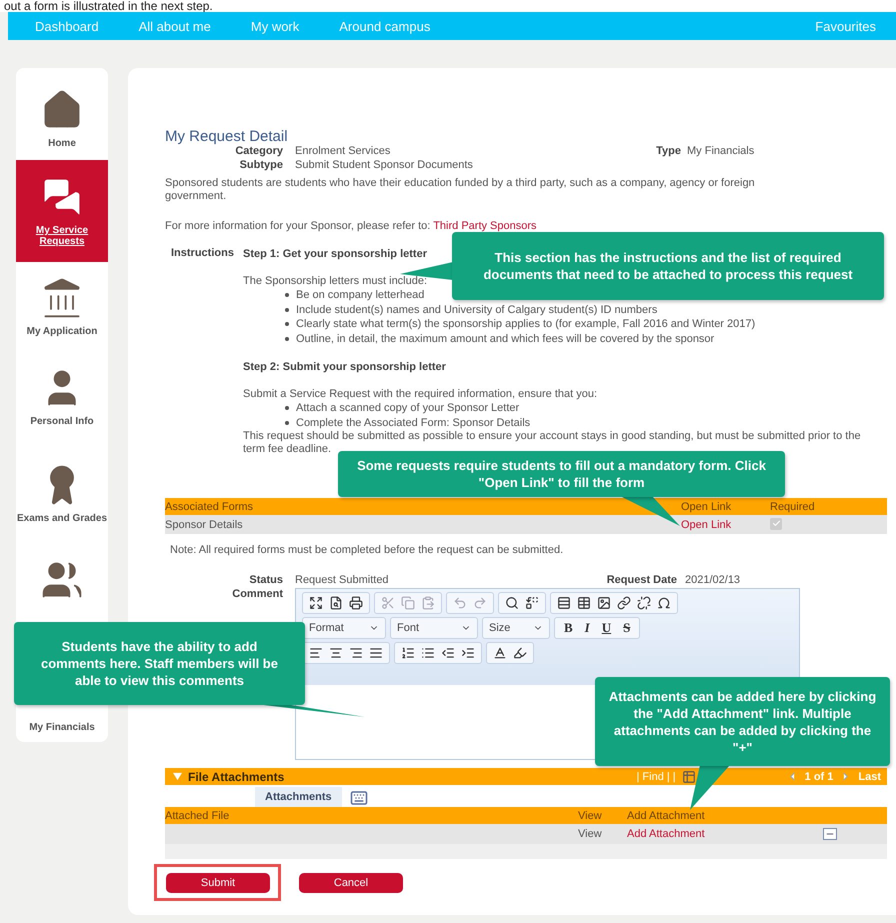  What do you see at coordinates (793, 506) in the screenshot?
I see `column-header: Required` at bounding box center [793, 506].